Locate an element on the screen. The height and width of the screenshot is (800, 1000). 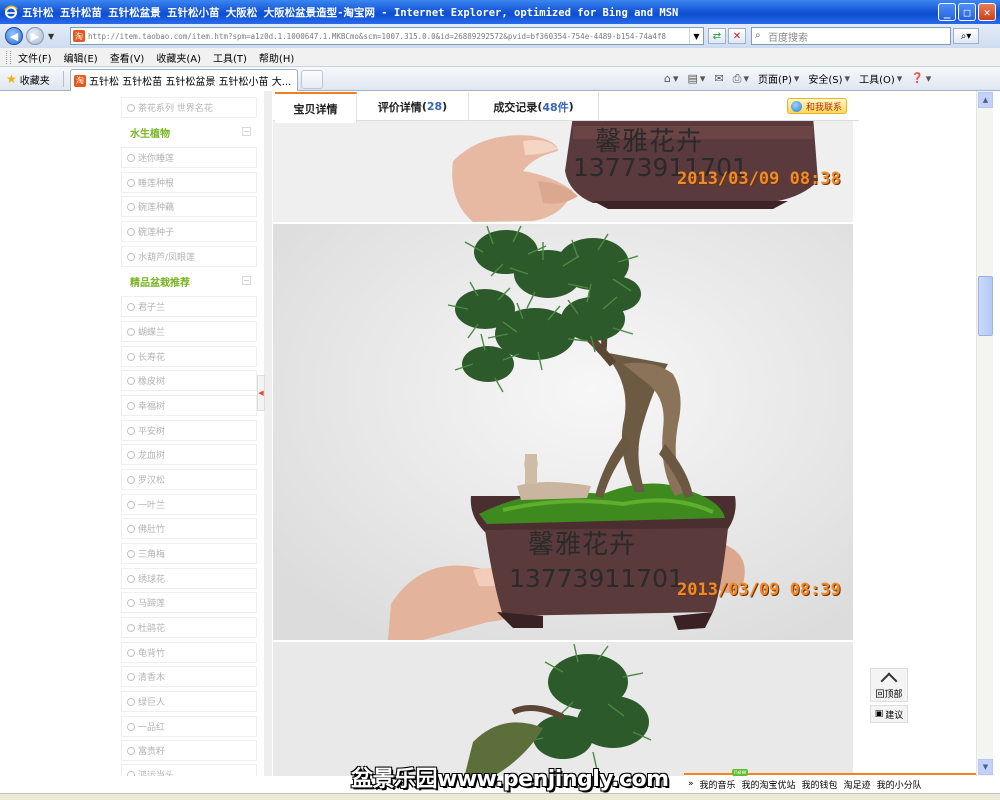
sidebar-item: 碗莲种藕 is located at coordinates (189, 206).